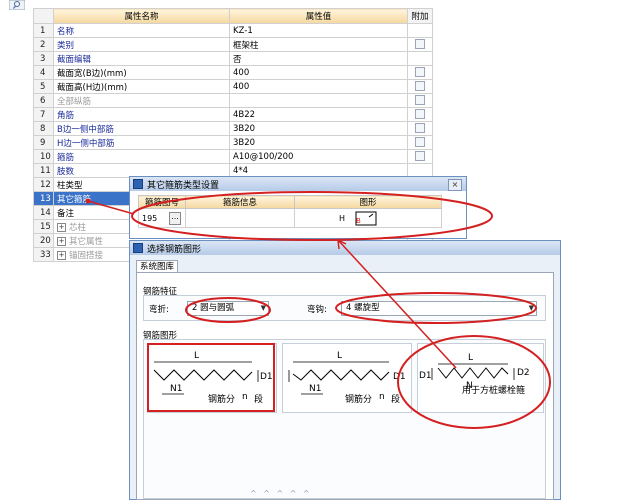  What do you see at coordinates (455, 185) in the screenshot?
I see `close-button: ×` at bounding box center [455, 185].